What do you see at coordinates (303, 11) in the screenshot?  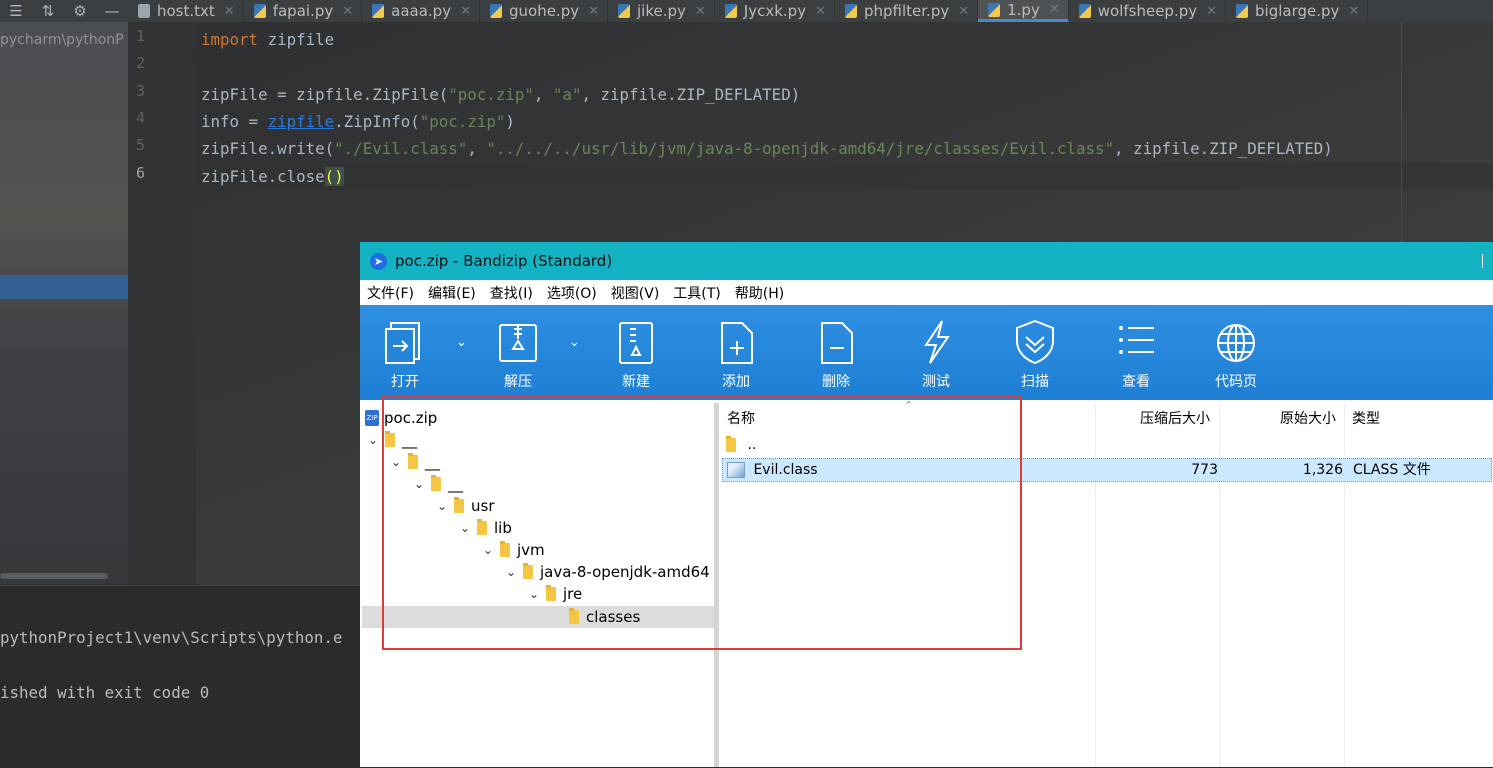 I see `tab-fapai-py: fapai.py ✕` at bounding box center [303, 11].